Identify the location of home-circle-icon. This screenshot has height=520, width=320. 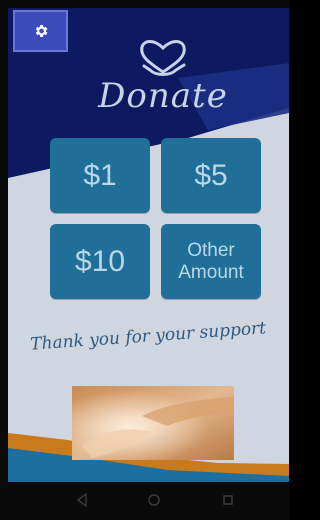
(154, 502).